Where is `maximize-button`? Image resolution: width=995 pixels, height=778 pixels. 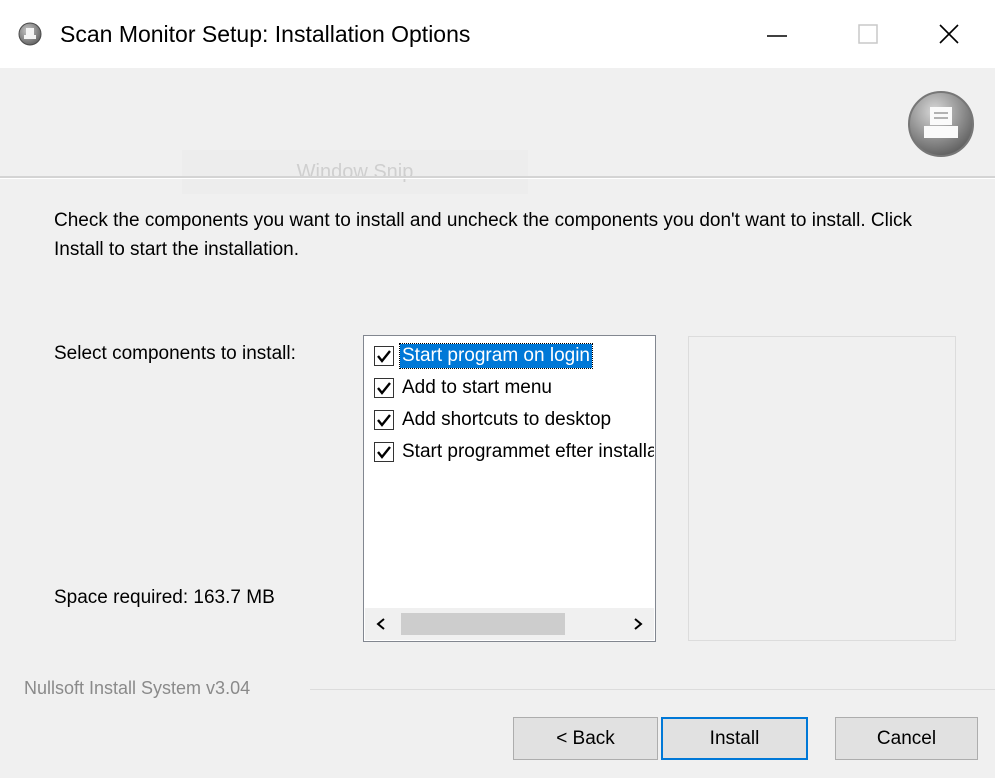 maximize-button is located at coordinates (868, 34).